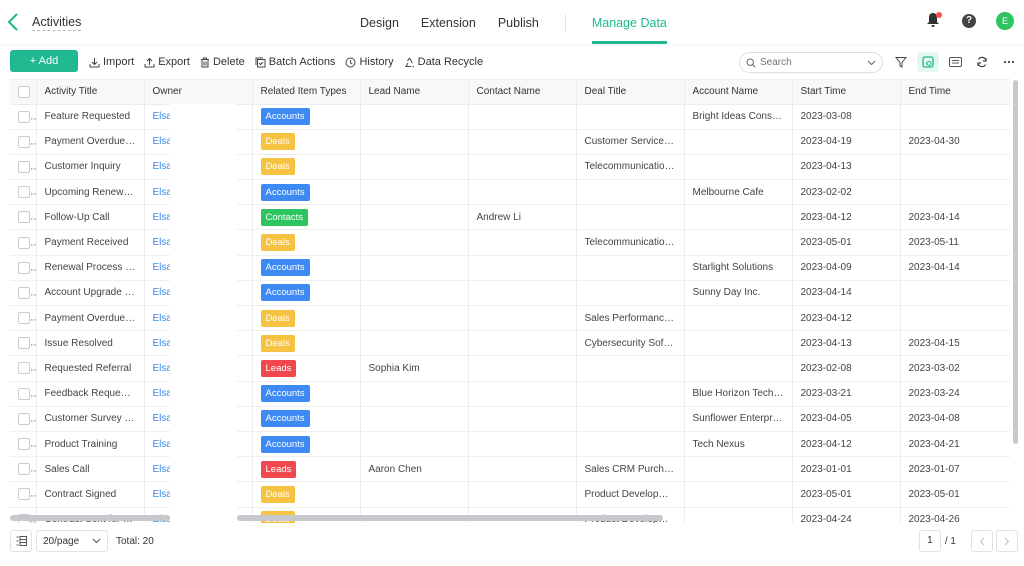 The height and width of the screenshot is (566, 1024). Describe the element at coordinates (198, 92) in the screenshot. I see `column-header: Owner` at that location.